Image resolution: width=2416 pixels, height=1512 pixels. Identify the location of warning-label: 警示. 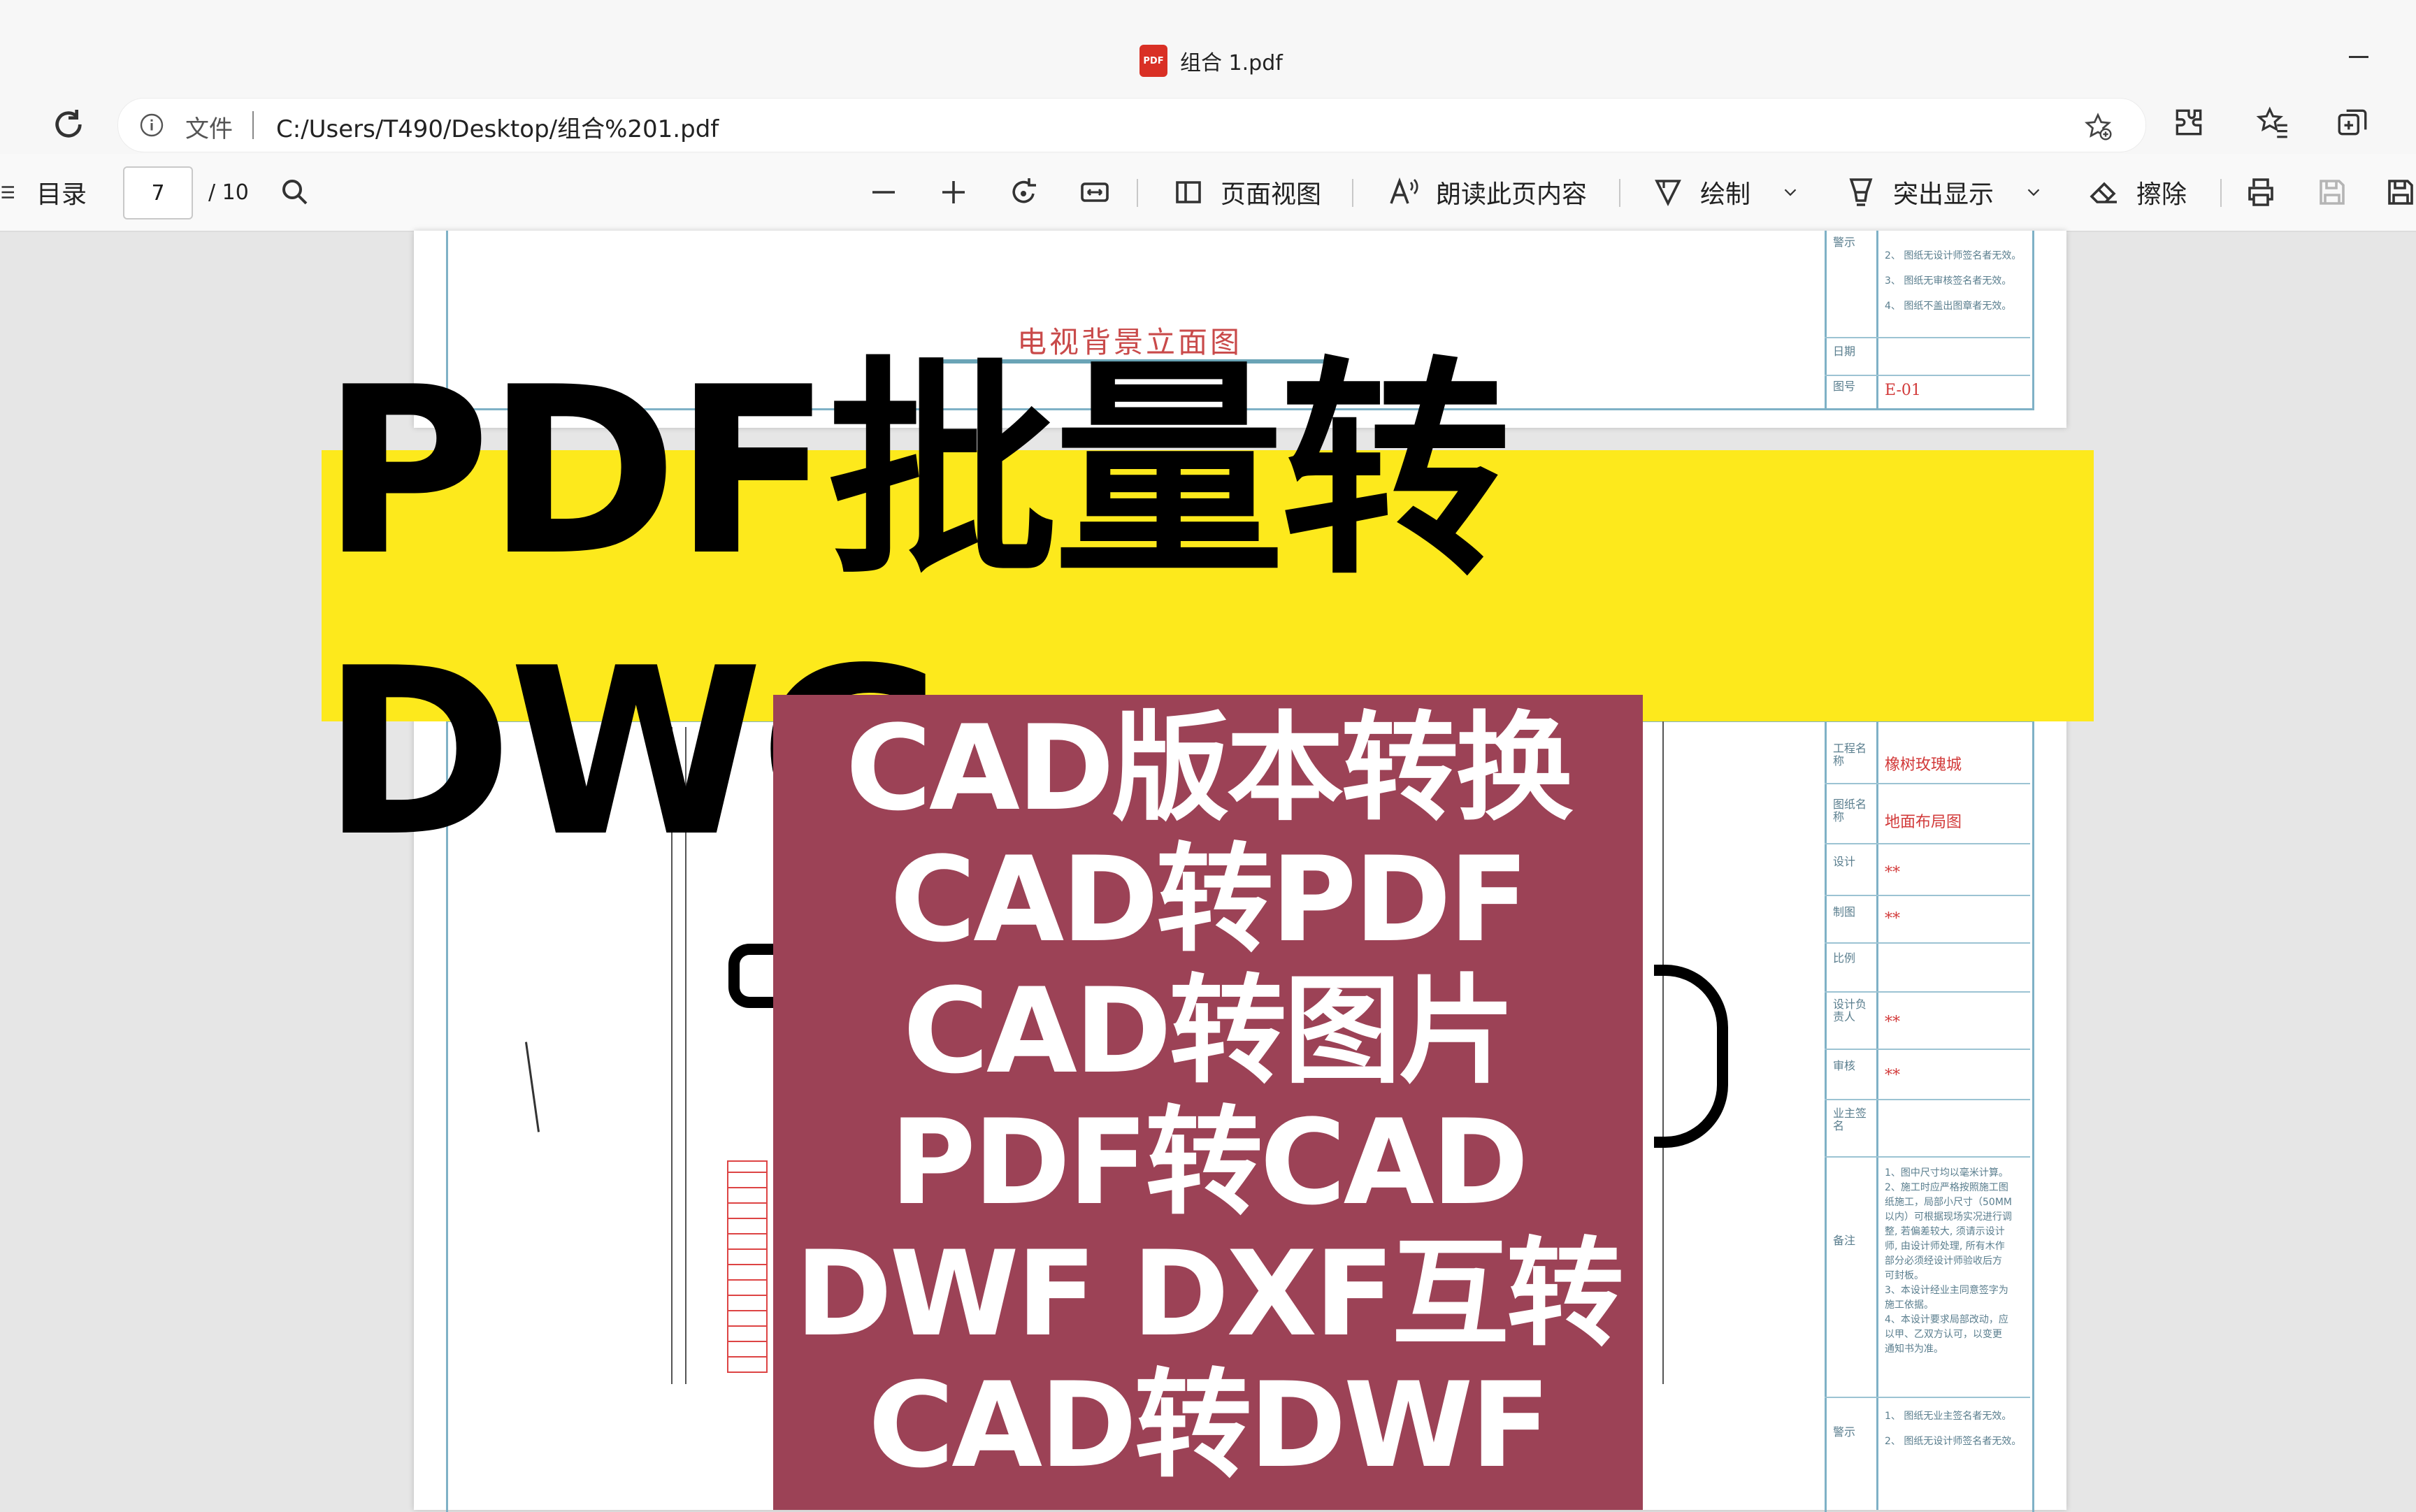
(1844, 242).